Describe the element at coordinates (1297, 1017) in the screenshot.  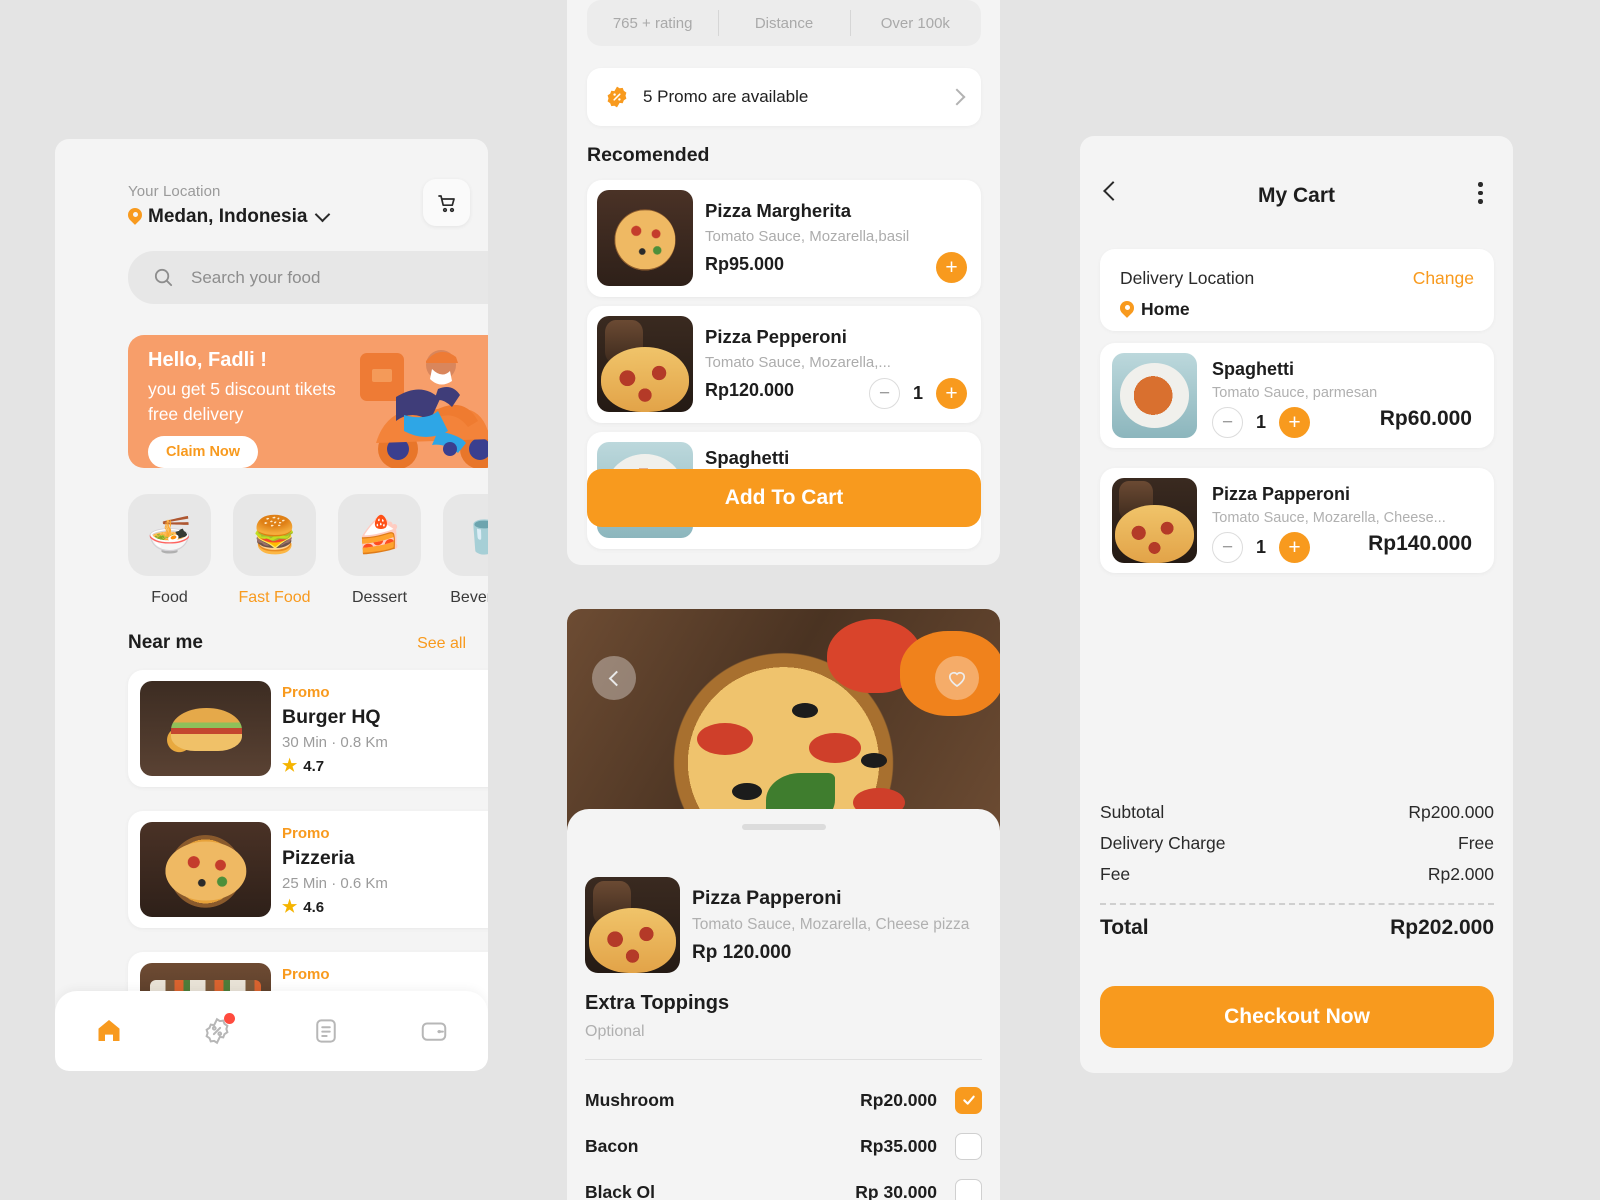
I see `checkout-button: Checkout Now` at that location.